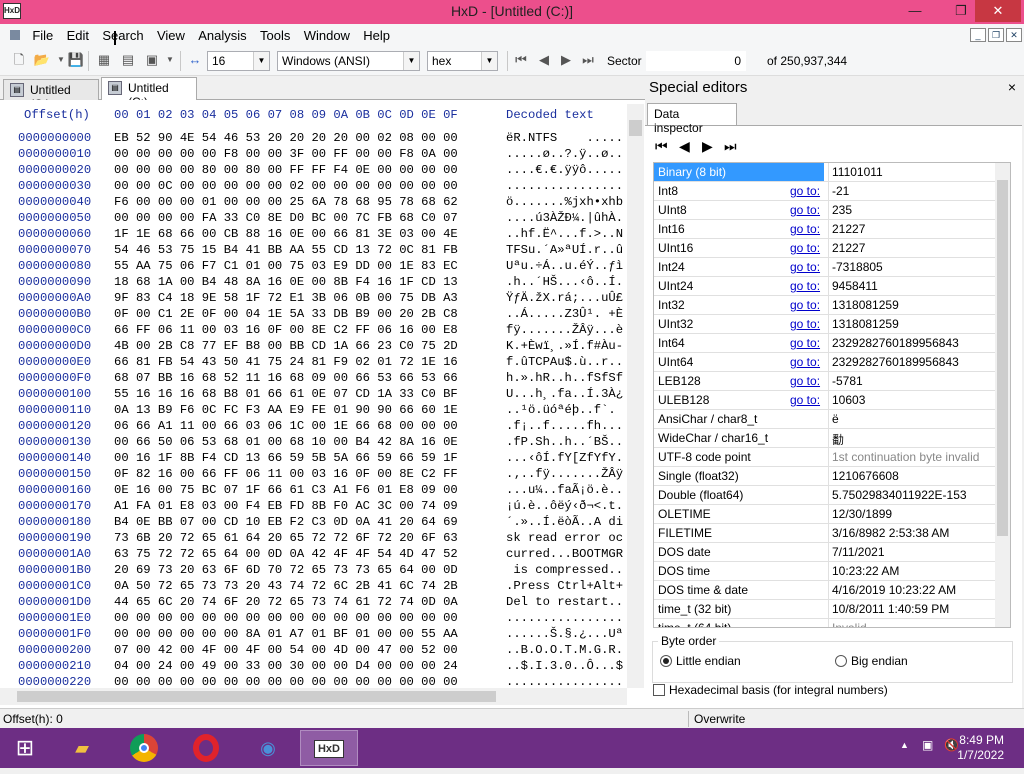 This screenshot has width=1024, height=774. What do you see at coordinates (564, 202) in the screenshot?
I see `row-decoded-text: ö.......%jxh•xhb` at bounding box center [564, 202].